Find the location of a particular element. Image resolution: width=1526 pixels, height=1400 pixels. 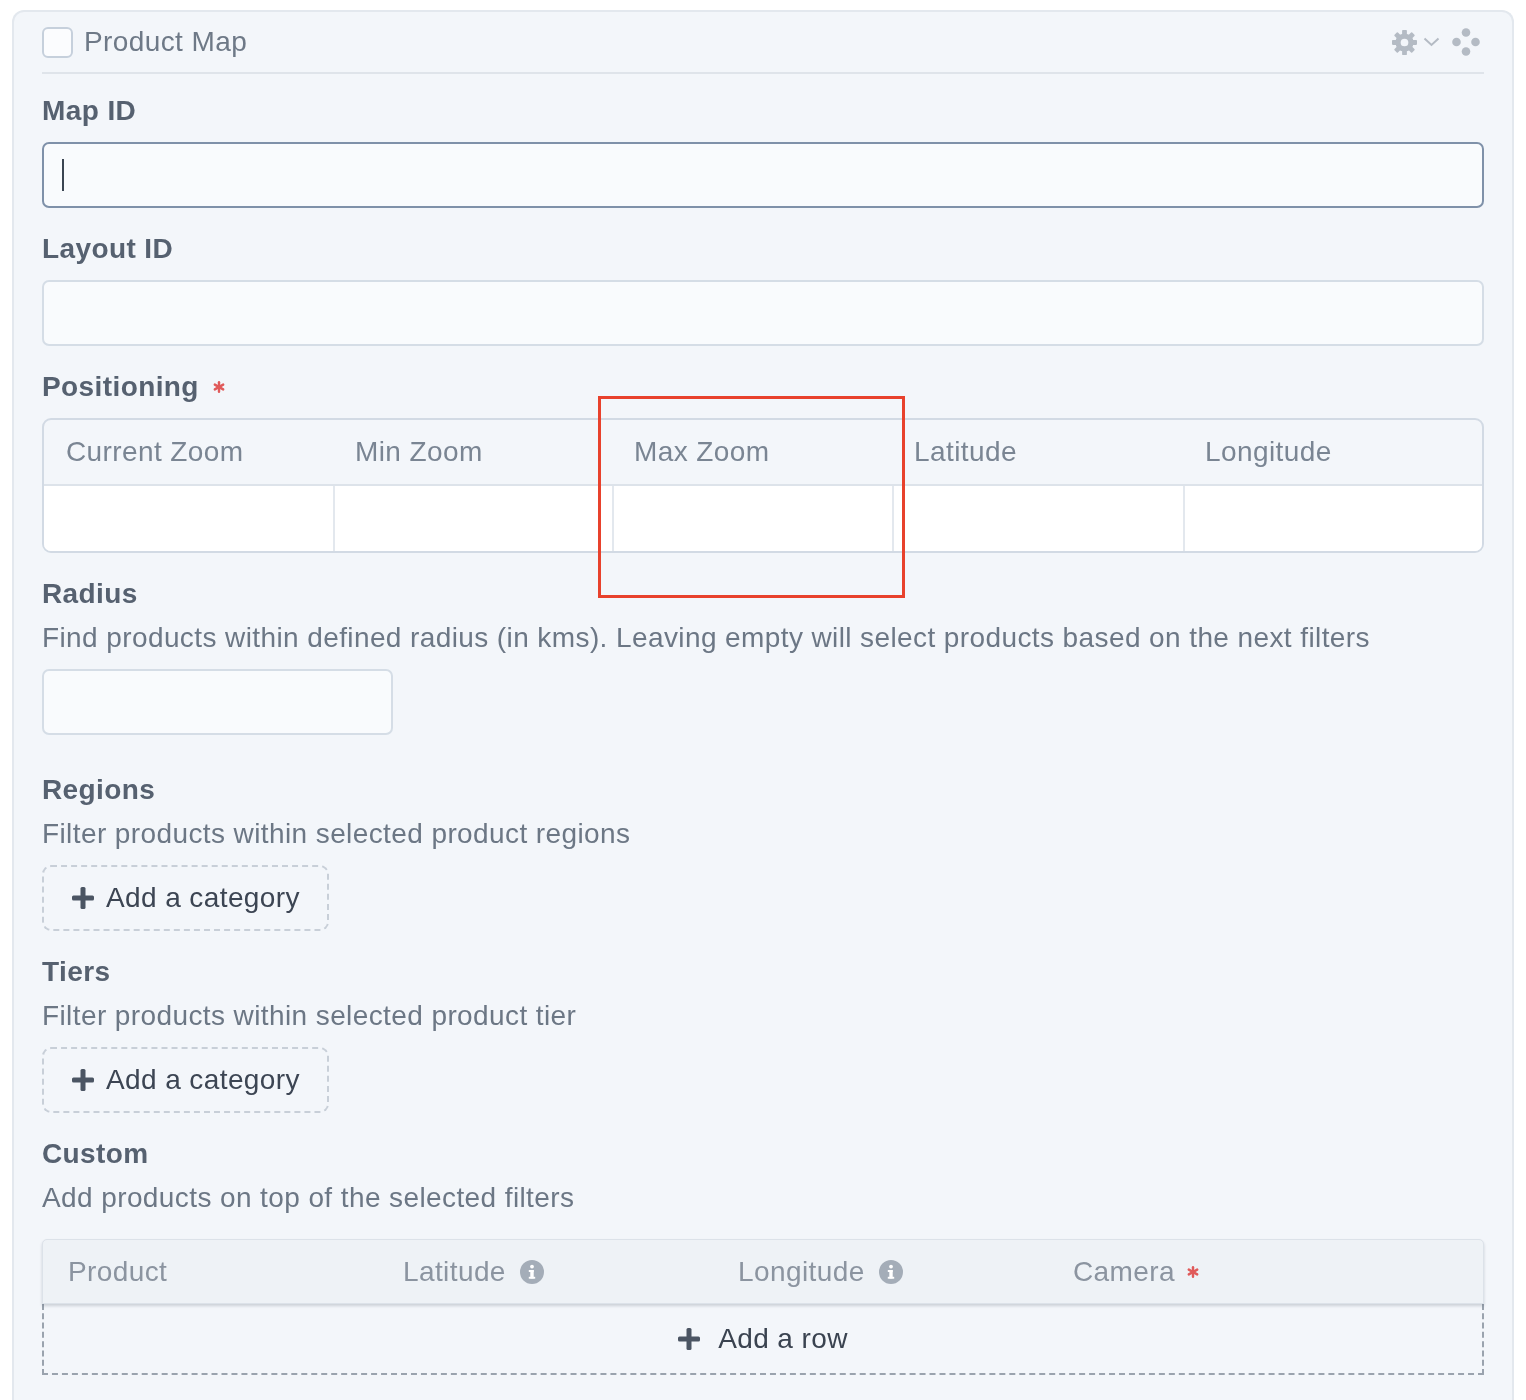

column-header: Min Zoom is located at coordinates (419, 452).